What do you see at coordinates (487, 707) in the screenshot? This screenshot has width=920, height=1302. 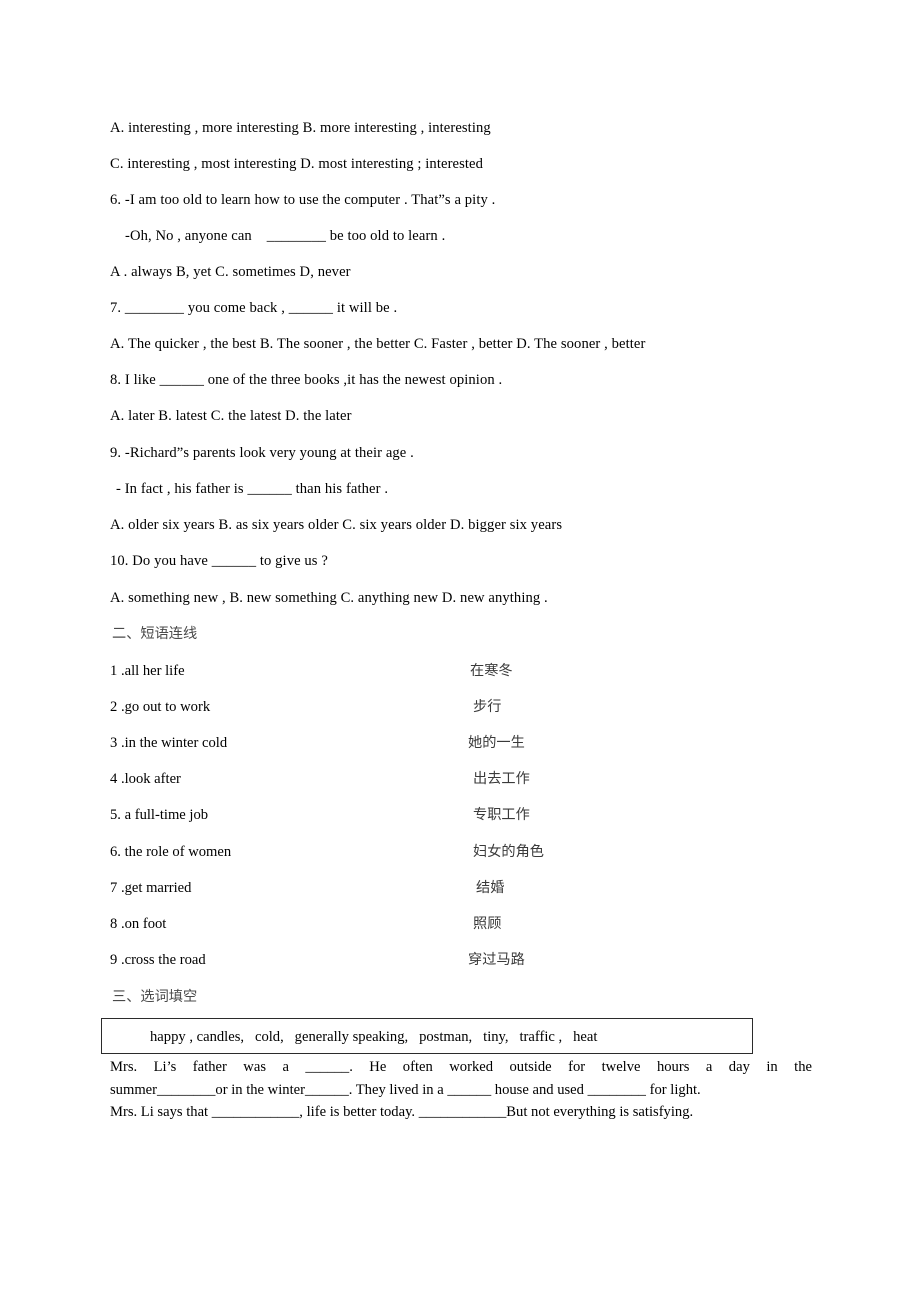 I see `match-item-chinese: 步行` at bounding box center [487, 707].